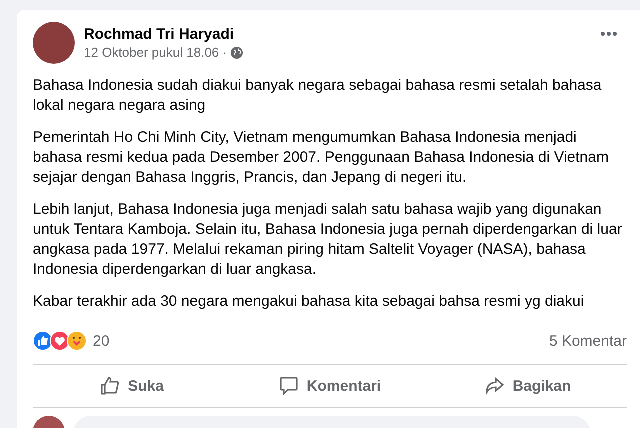  Describe the element at coordinates (110, 386) in the screenshot. I see `thumbs-up-icon` at that location.